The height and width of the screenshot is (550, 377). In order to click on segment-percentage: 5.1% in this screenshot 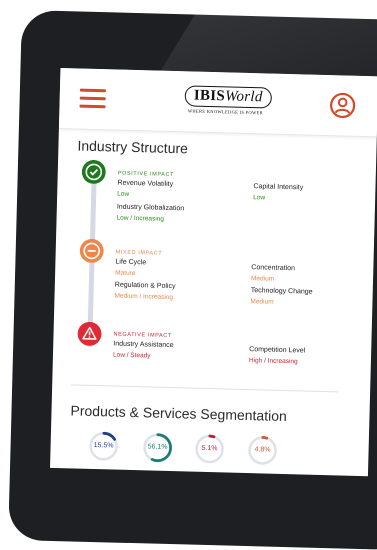, I will do `click(209, 449)`.